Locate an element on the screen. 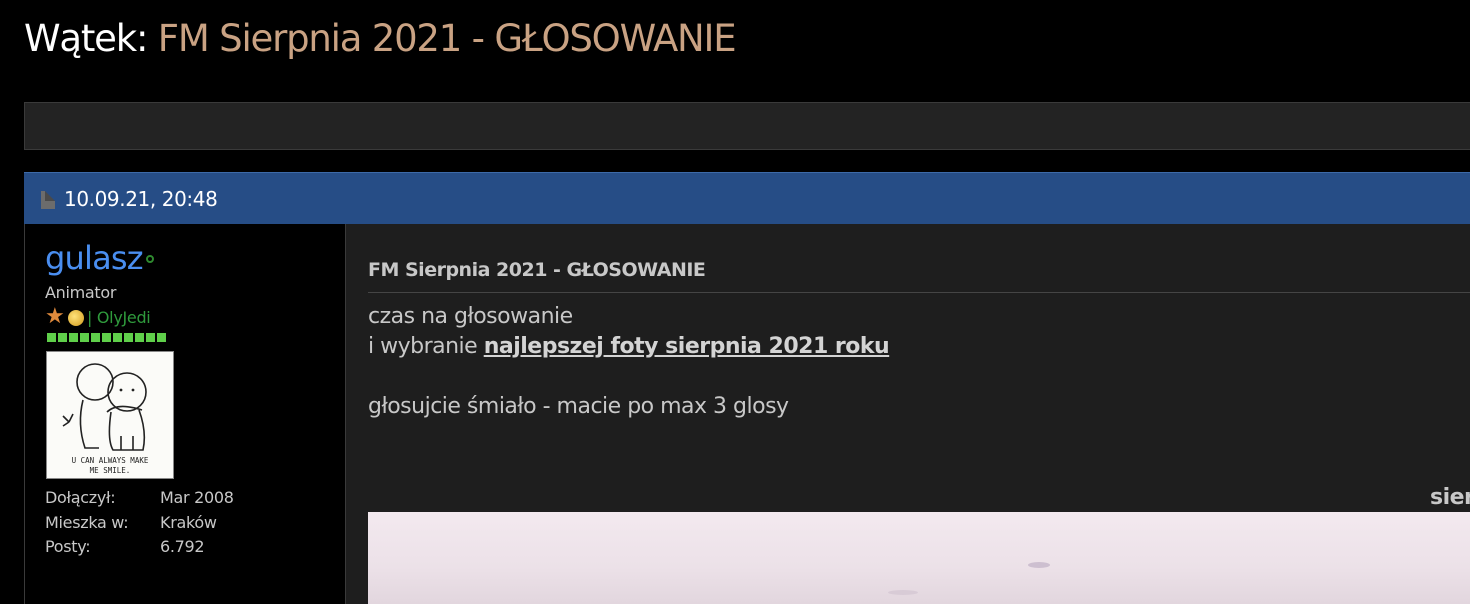  post-line-1: czas na głosowanie is located at coordinates (470, 316).